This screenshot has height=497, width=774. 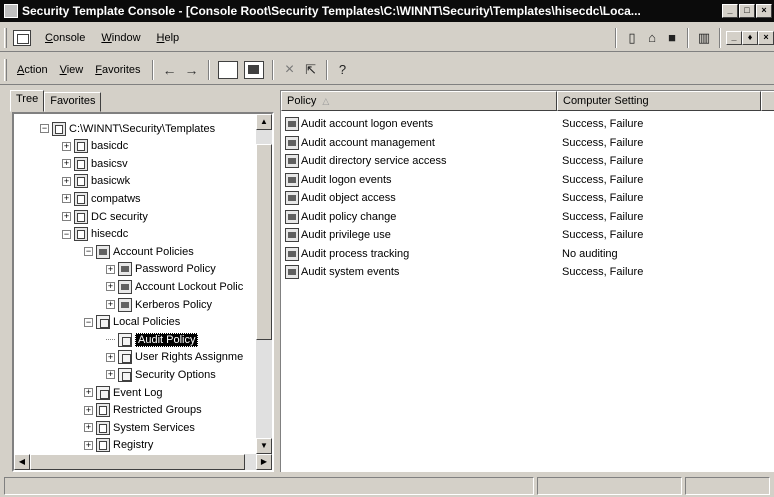 What do you see at coordinates (22, 462) in the screenshot?
I see `scroll-left-button: ◀` at bounding box center [22, 462].